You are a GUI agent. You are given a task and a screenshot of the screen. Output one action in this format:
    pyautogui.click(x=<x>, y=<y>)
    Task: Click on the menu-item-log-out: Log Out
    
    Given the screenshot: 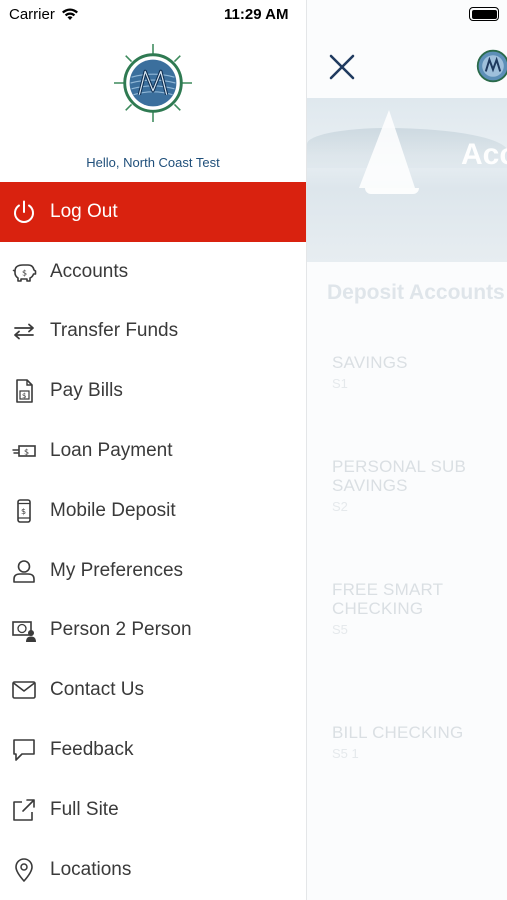 What is the action you would take?
    pyautogui.click(x=153, y=212)
    